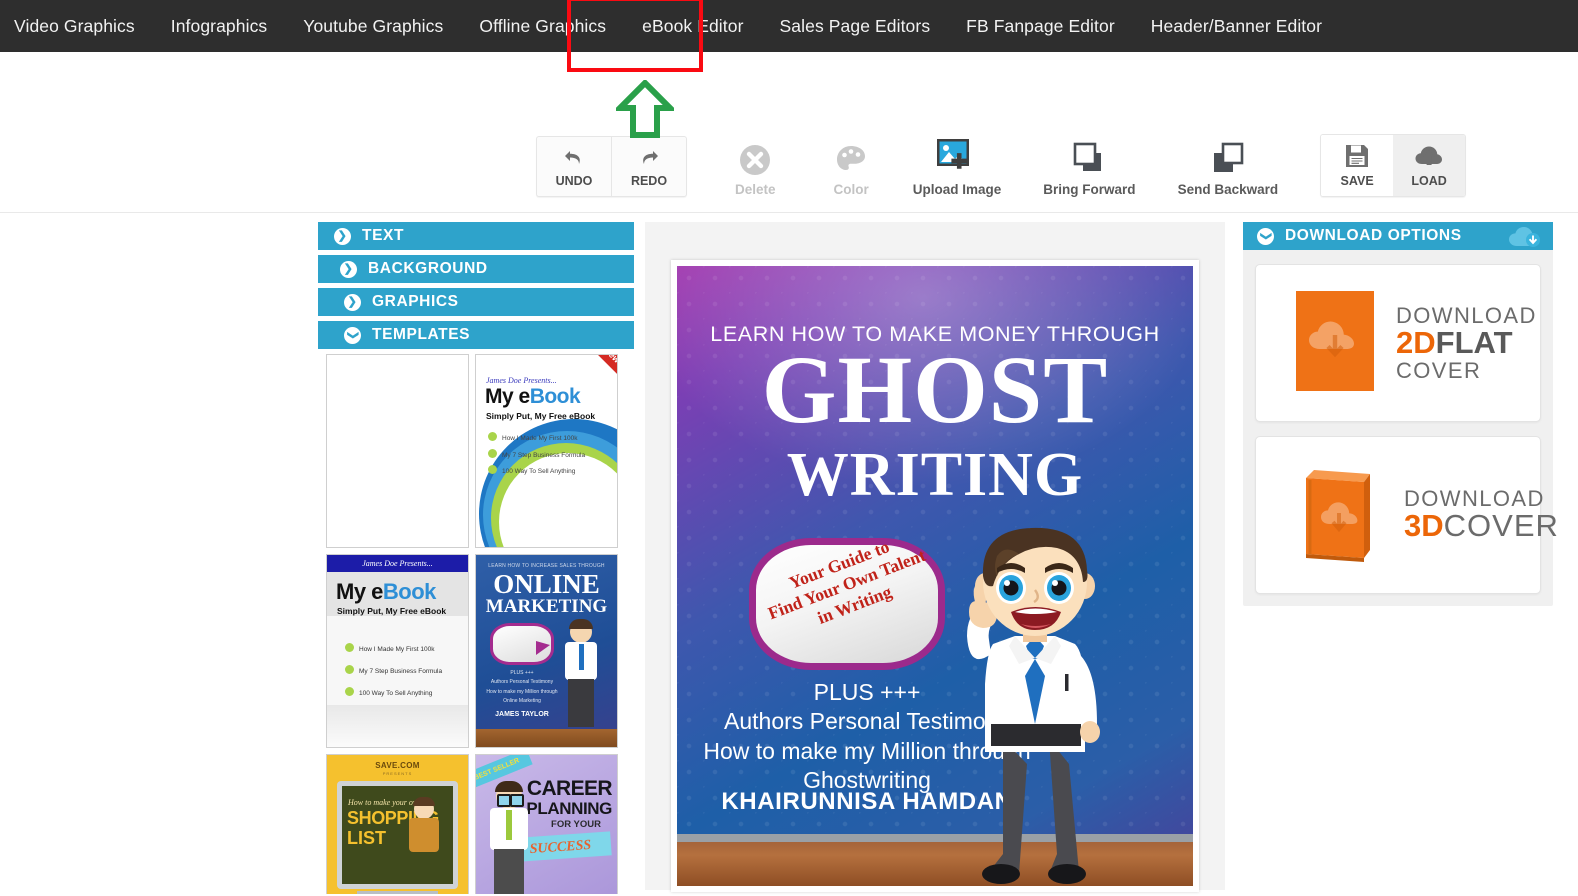 This screenshot has width=1578, height=896. I want to click on accordion-section-background: ❯ BACKGROUND, so click(476, 269).